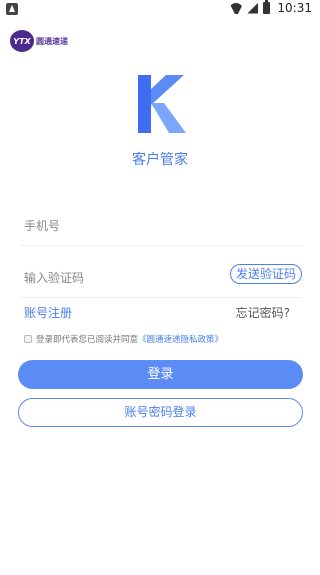 This screenshot has width=320, height=575. Describe the element at coordinates (22, 41) in the screenshot. I see `brand-badge: YTX` at that location.